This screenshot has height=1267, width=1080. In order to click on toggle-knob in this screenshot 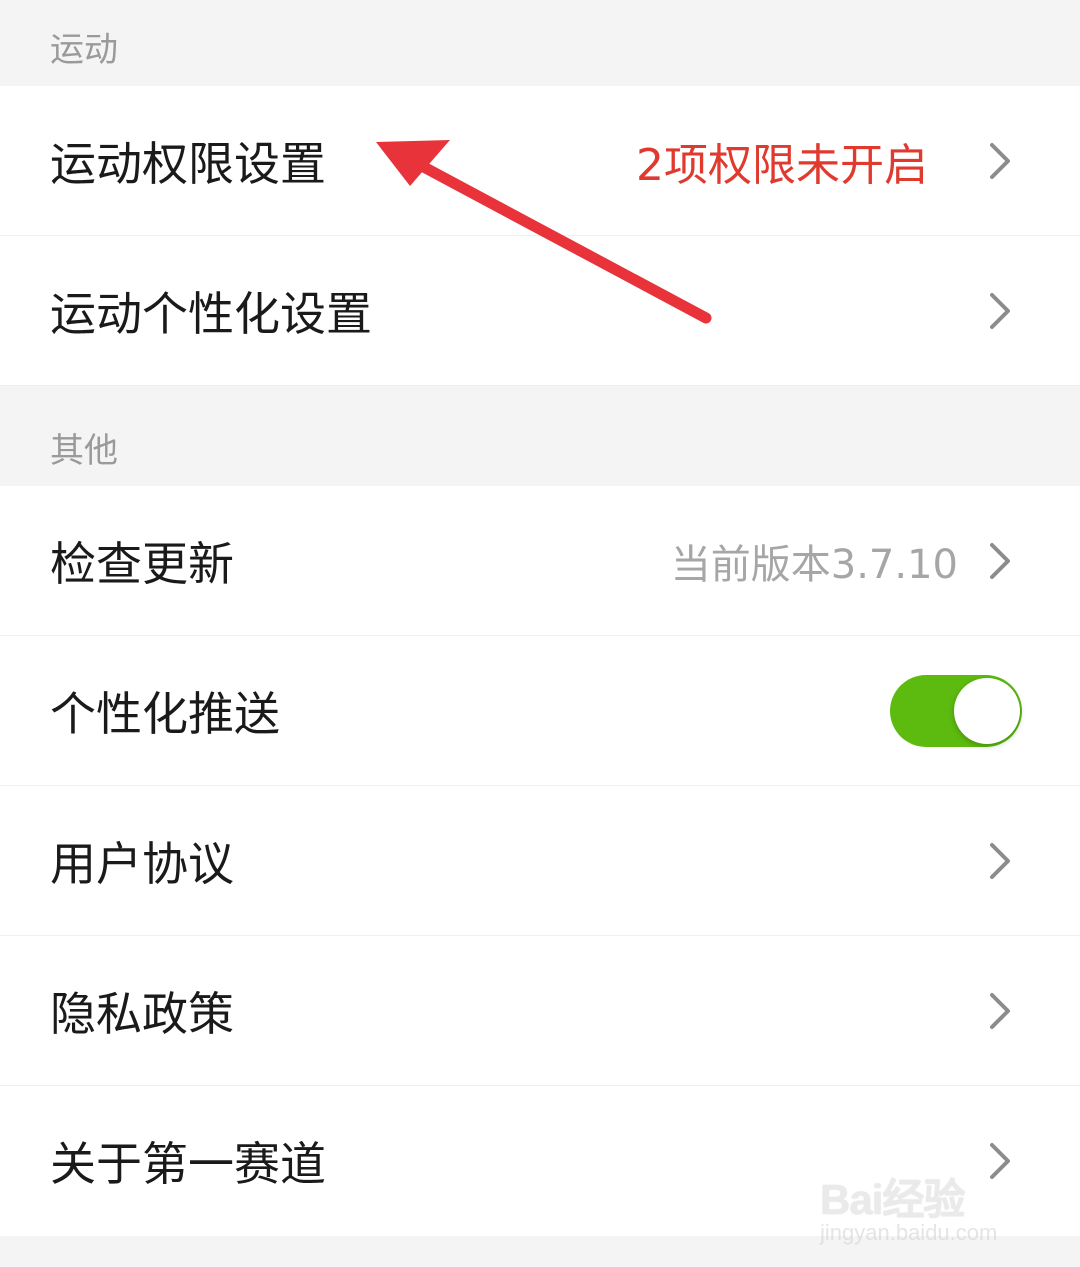, I will do `click(987, 710)`.